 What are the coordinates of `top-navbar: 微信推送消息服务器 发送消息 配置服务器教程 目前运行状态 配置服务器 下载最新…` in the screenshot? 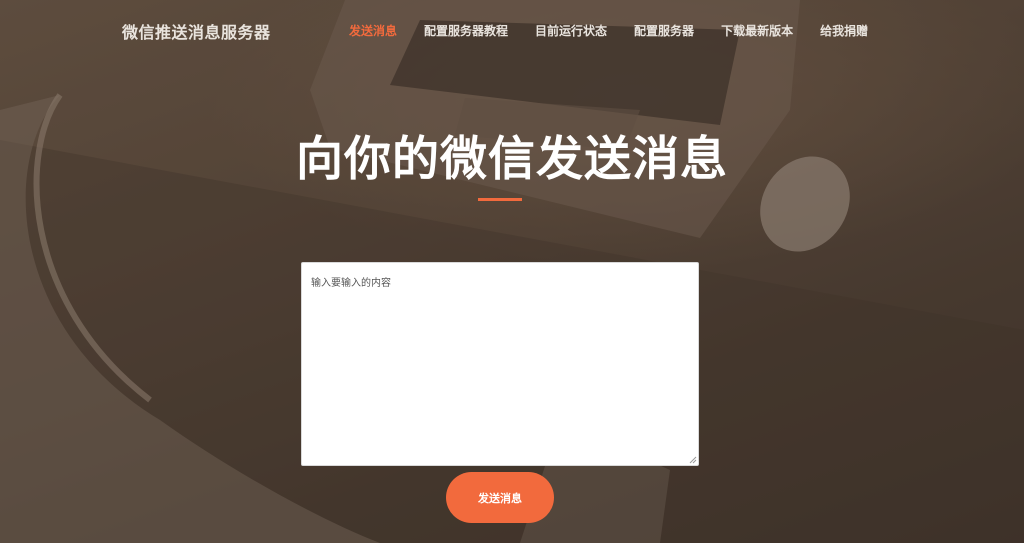 It's located at (512, 31).